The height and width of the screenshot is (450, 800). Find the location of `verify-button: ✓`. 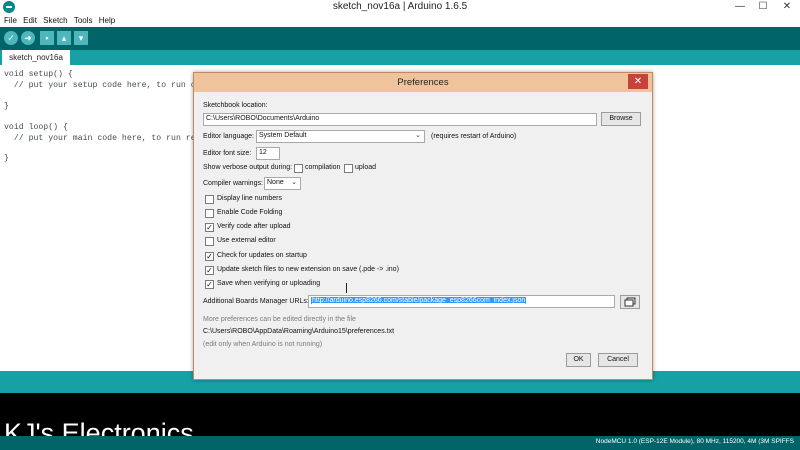

verify-button: ✓ is located at coordinates (11, 38).